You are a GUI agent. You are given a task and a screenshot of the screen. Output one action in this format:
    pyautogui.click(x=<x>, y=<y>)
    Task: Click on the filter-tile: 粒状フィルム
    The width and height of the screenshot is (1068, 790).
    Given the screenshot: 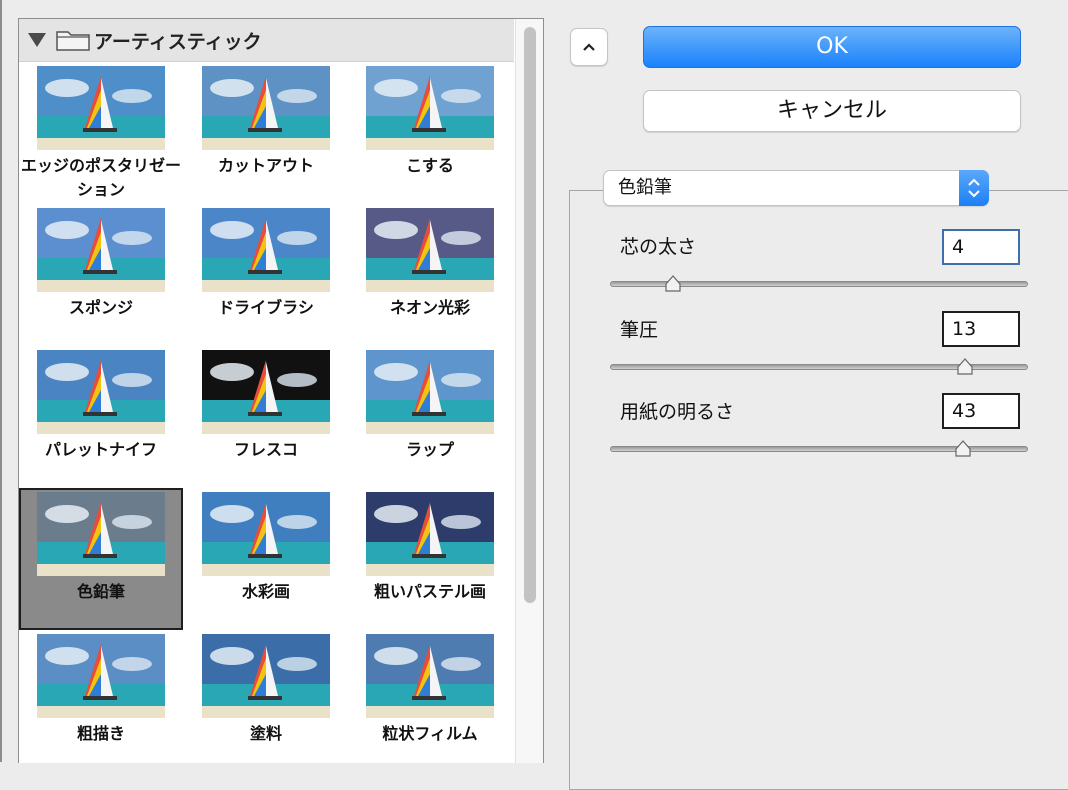 What is the action you would take?
    pyautogui.click(x=430, y=696)
    